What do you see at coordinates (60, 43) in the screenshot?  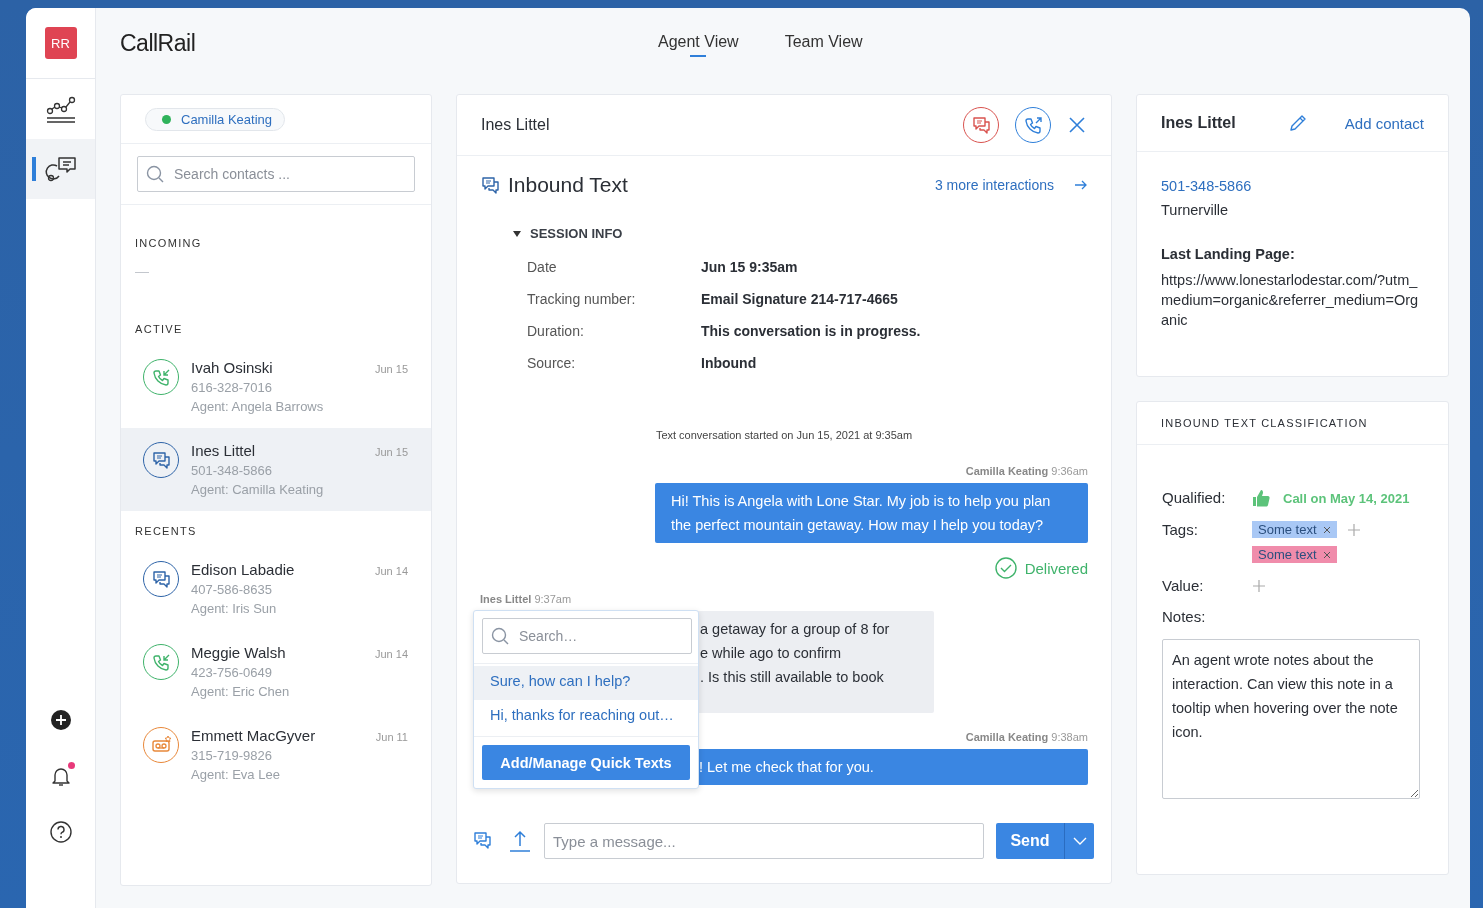 I see `avatar-badge: RR` at bounding box center [60, 43].